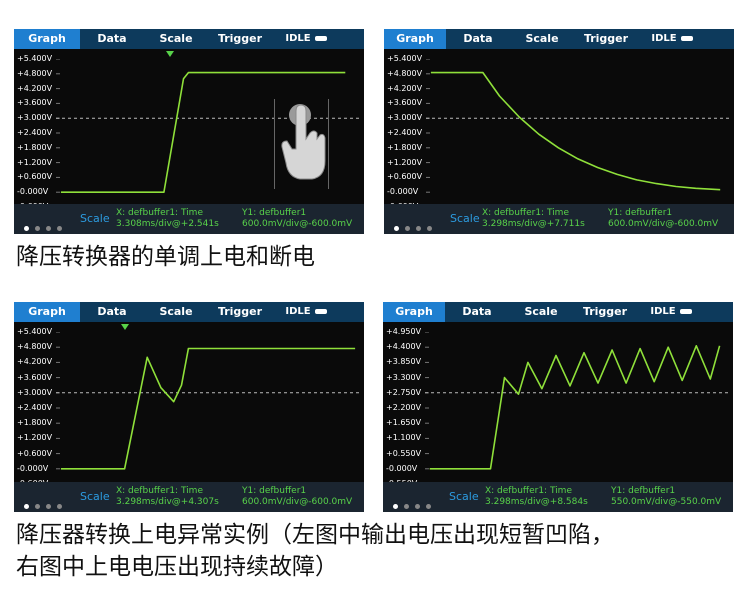 The image size is (750, 609). I want to click on y-axis-scale: 550.0mV/div@-550.0mV, so click(666, 502).